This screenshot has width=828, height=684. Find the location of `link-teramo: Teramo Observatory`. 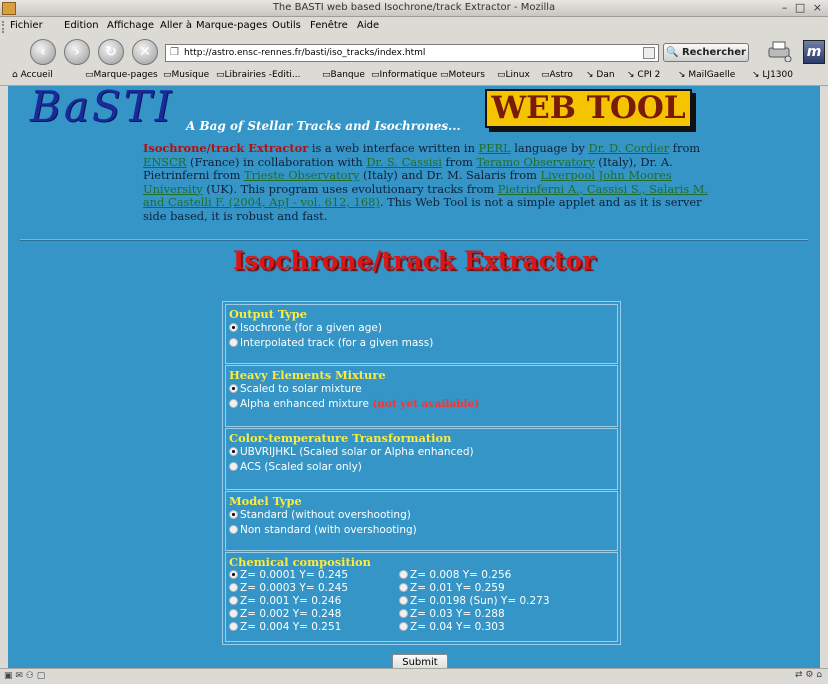

link-teramo: Teramo Observatory is located at coordinates (536, 162).